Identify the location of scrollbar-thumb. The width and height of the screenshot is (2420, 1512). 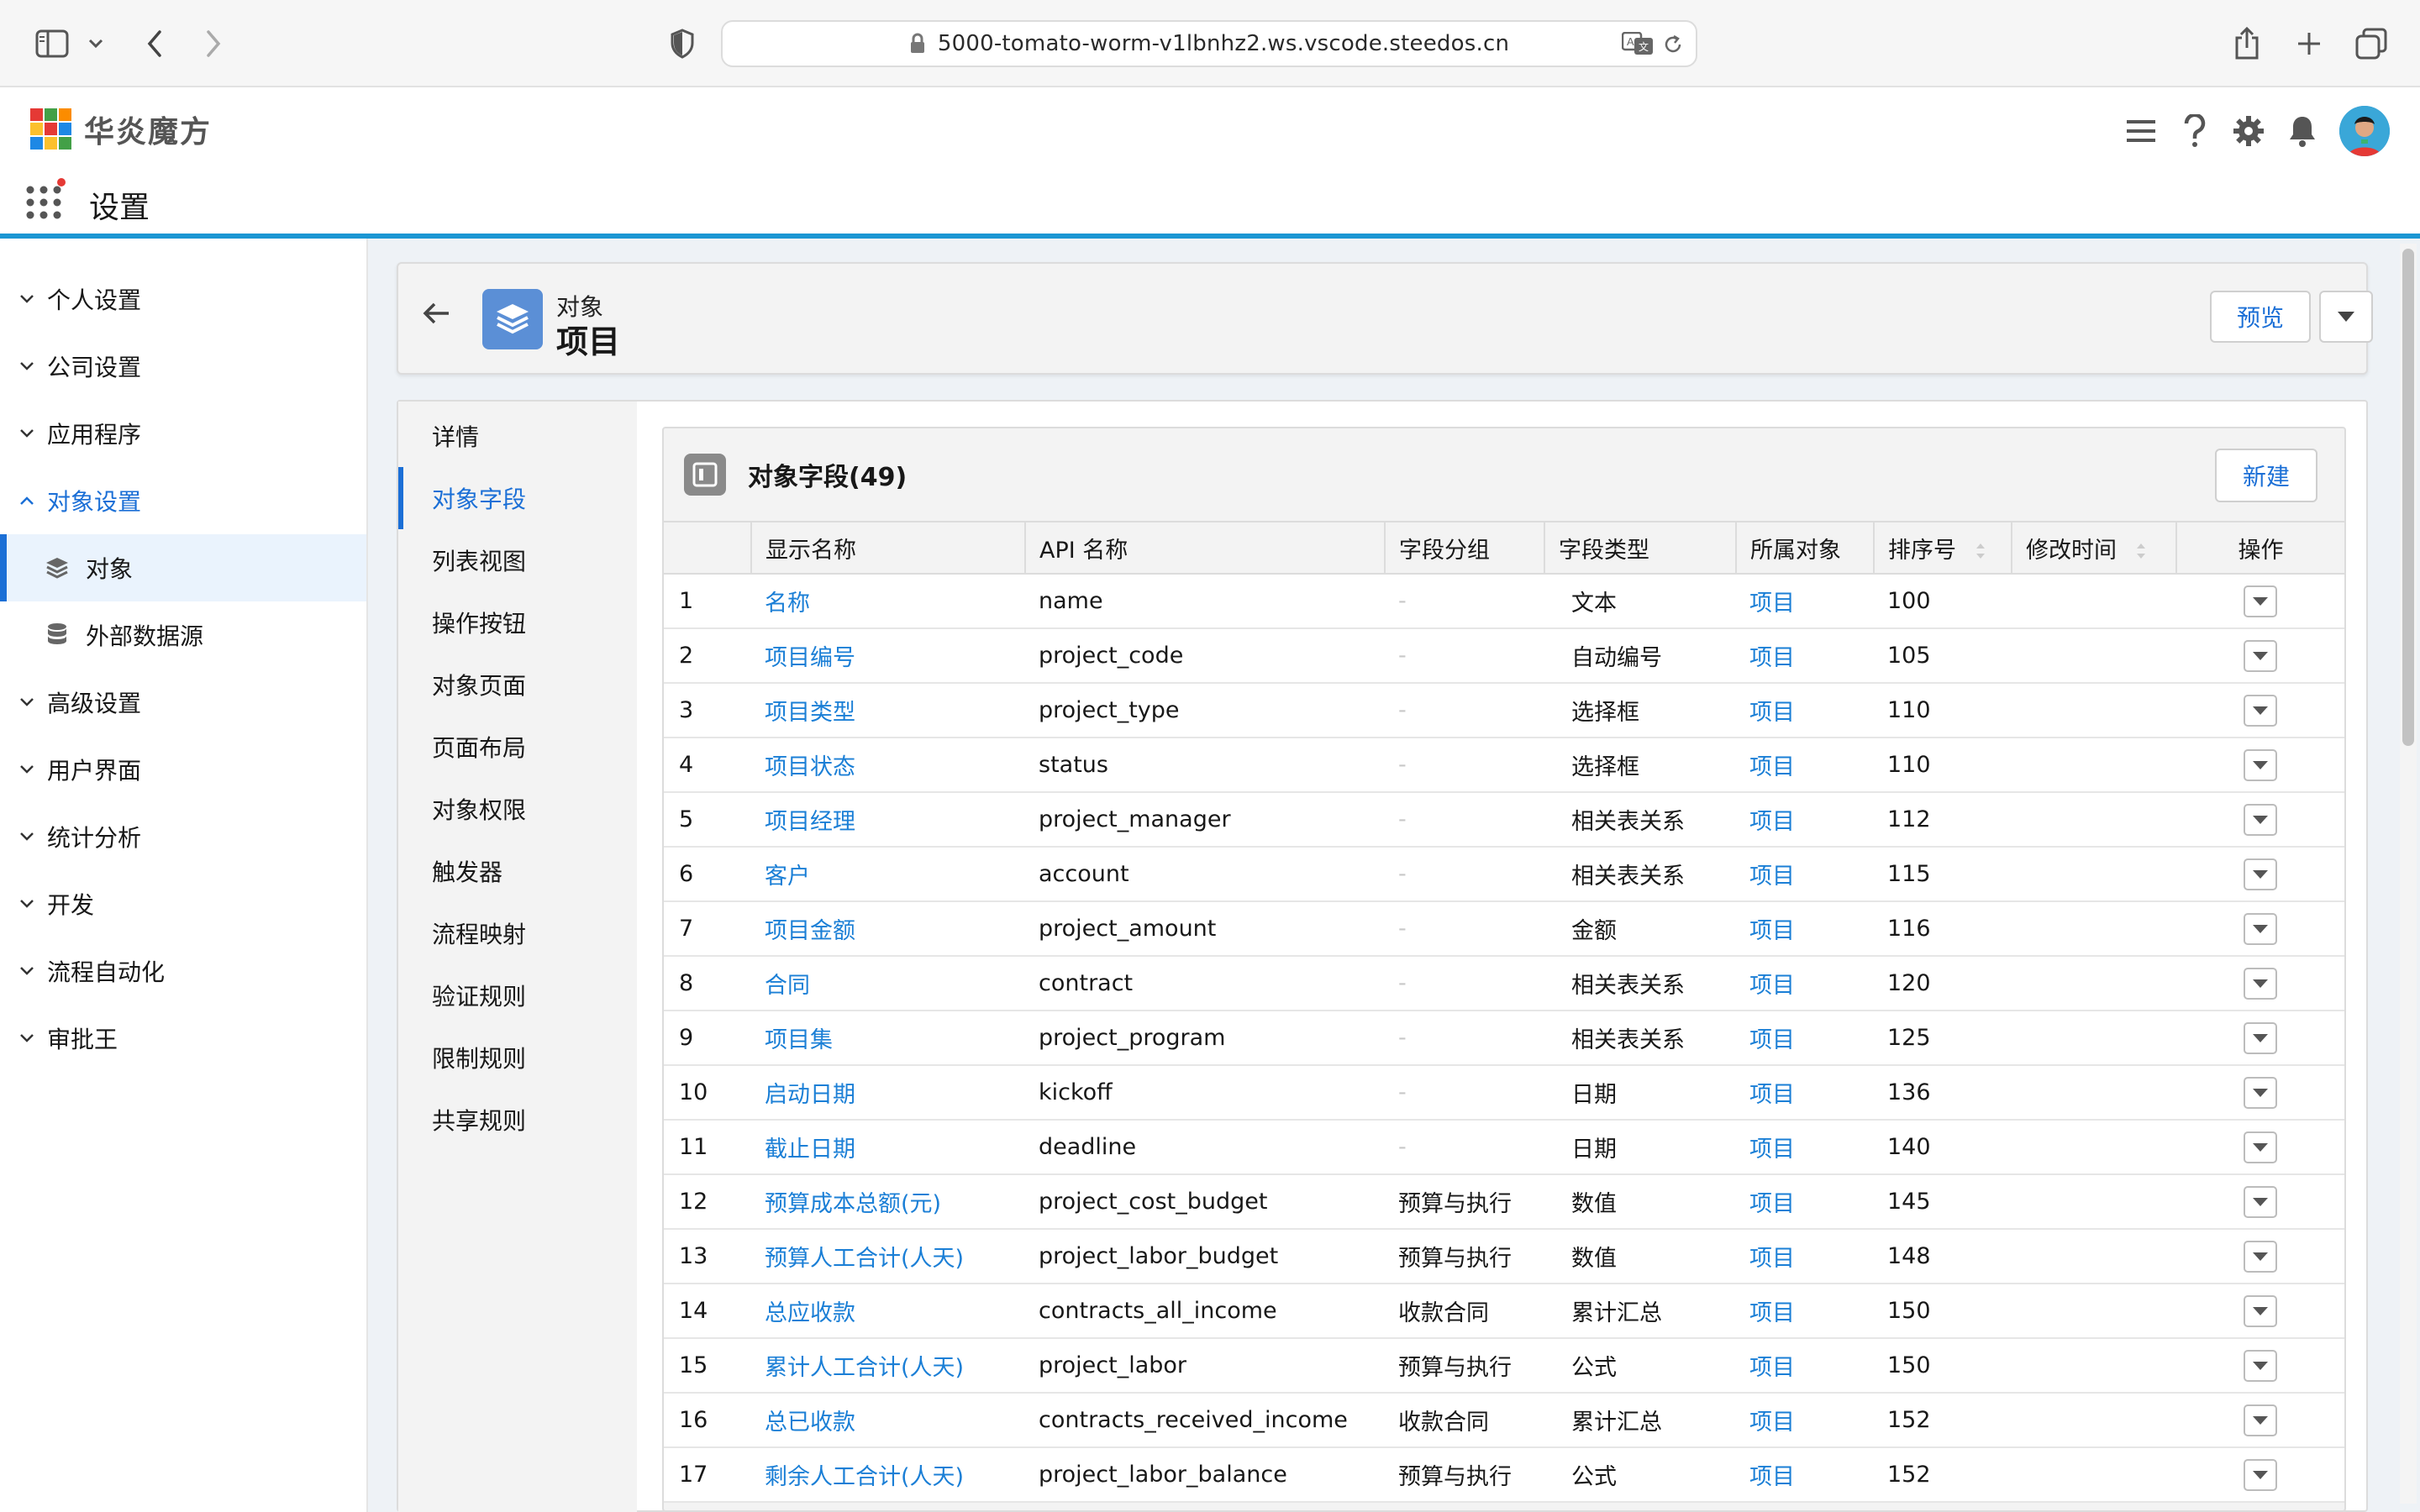
(2408, 497).